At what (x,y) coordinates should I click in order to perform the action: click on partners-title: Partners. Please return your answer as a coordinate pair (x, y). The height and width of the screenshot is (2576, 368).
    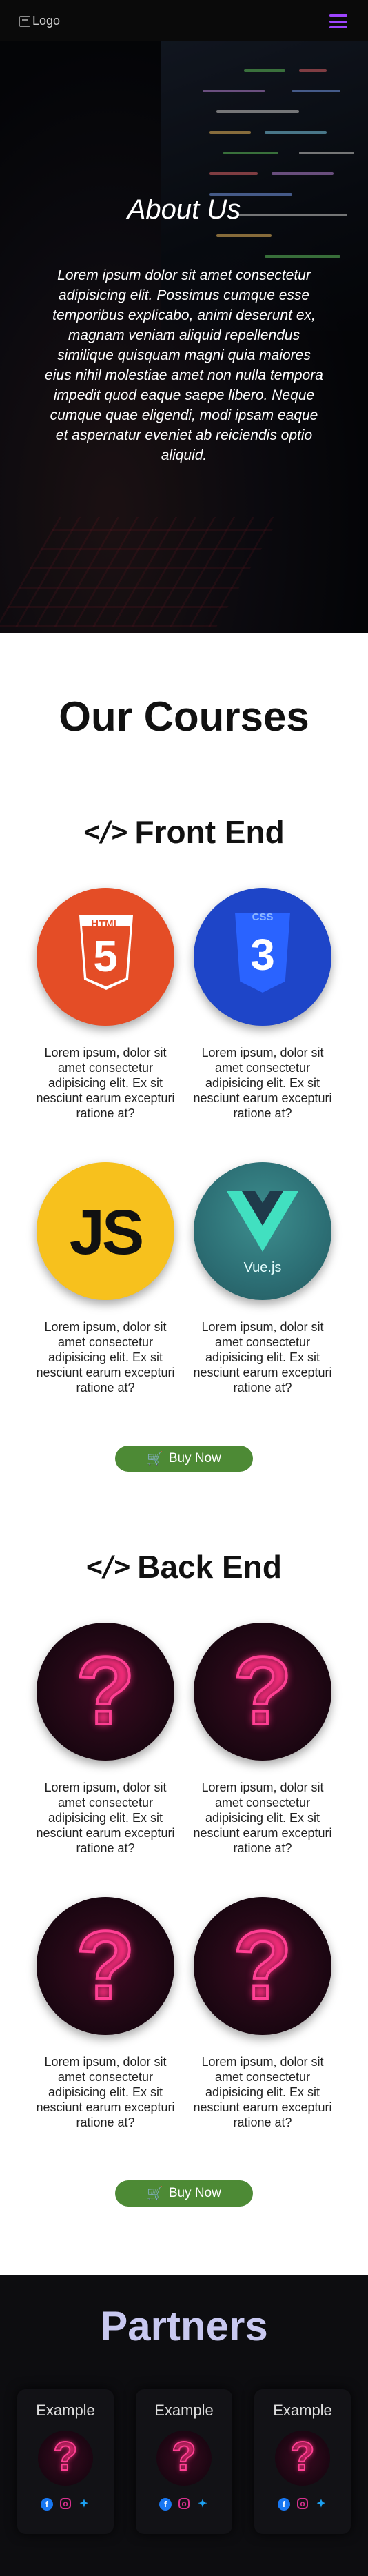
    Looking at the image, I should click on (184, 2326).